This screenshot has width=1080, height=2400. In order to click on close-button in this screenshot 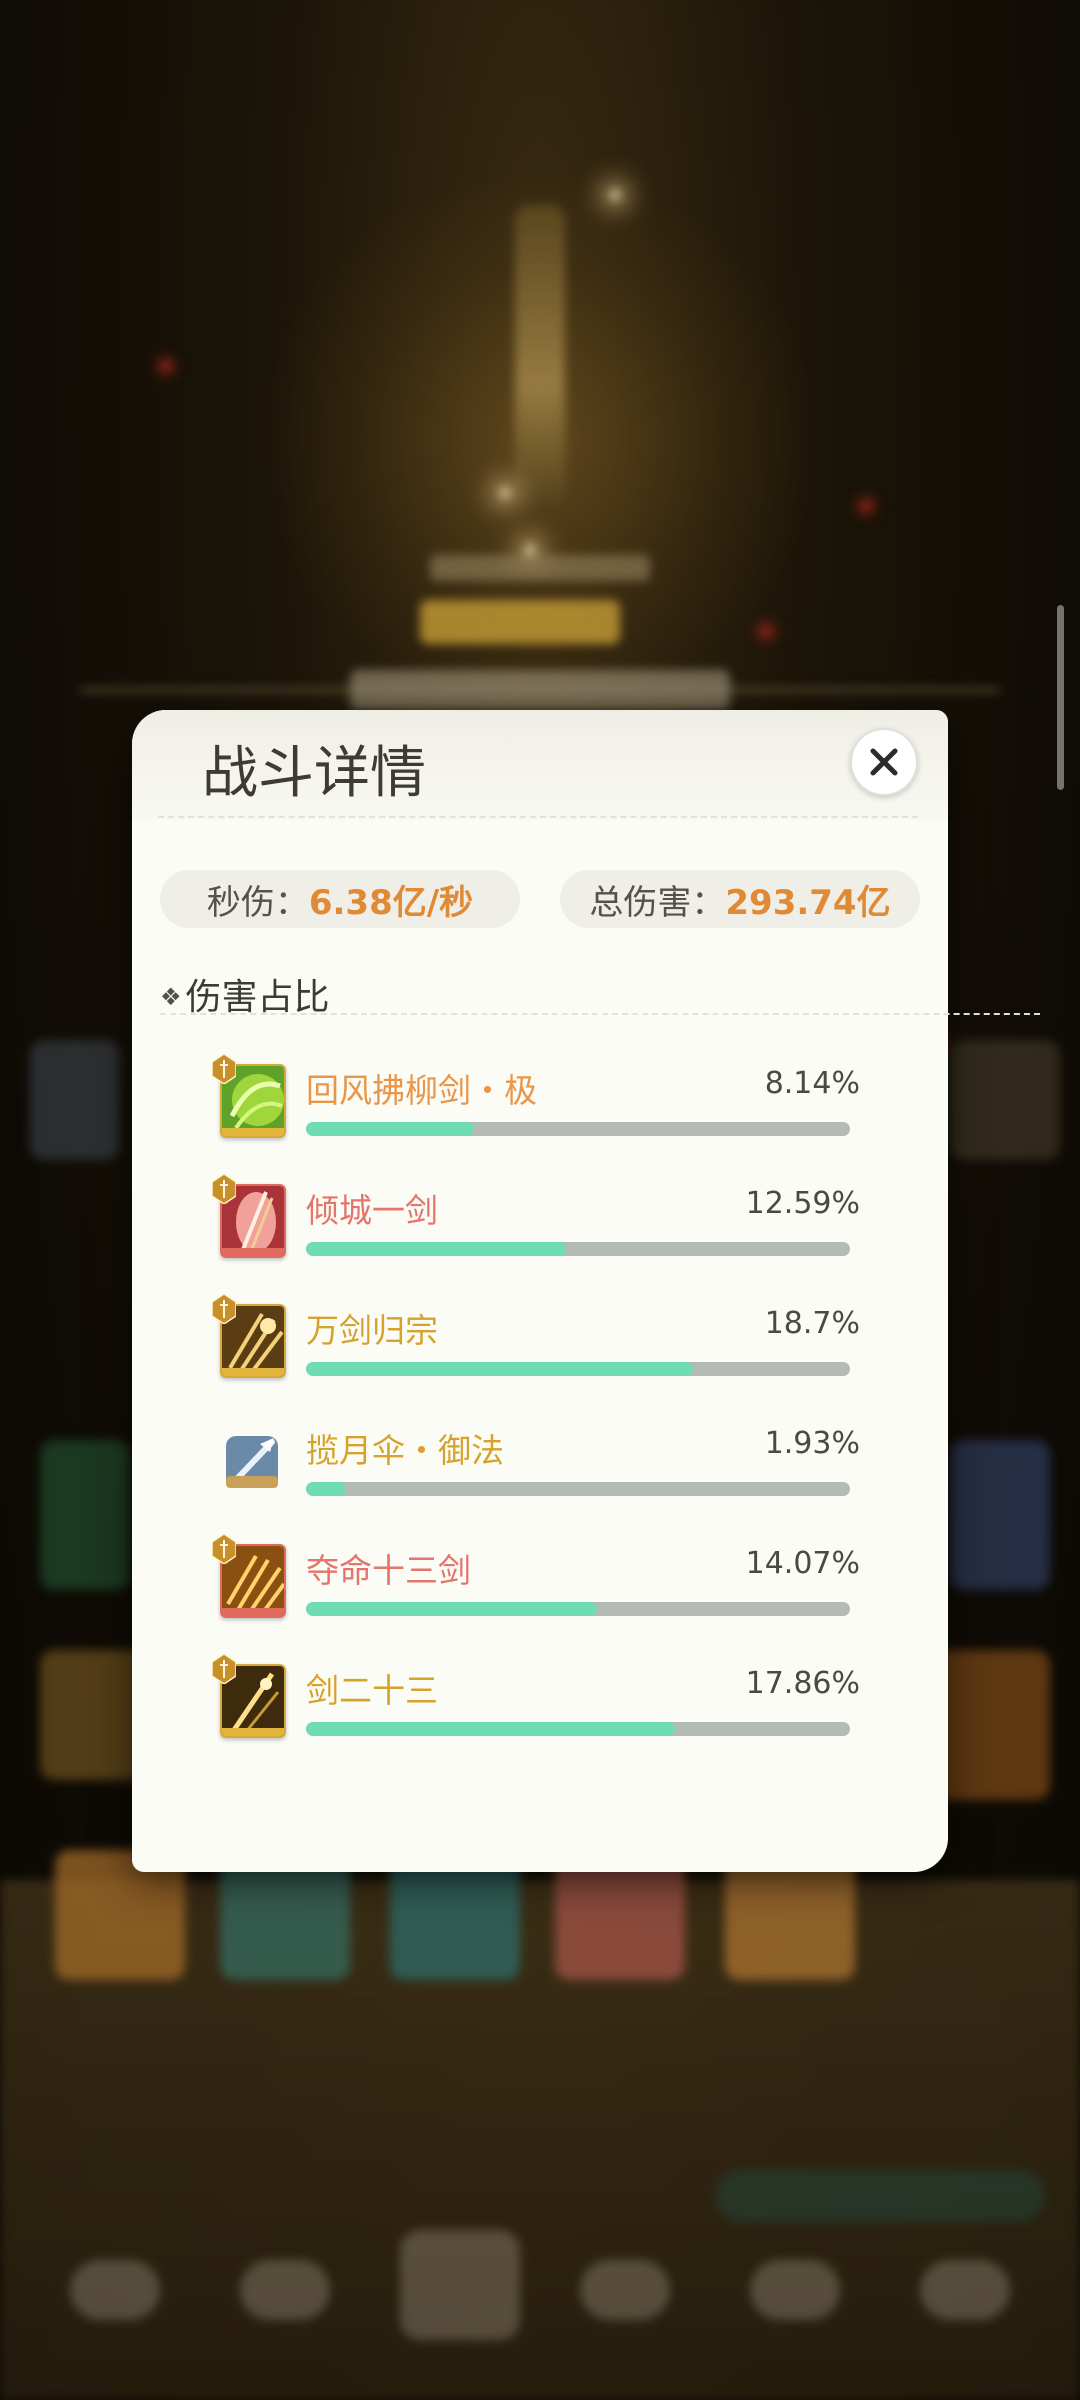, I will do `click(884, 762)`.